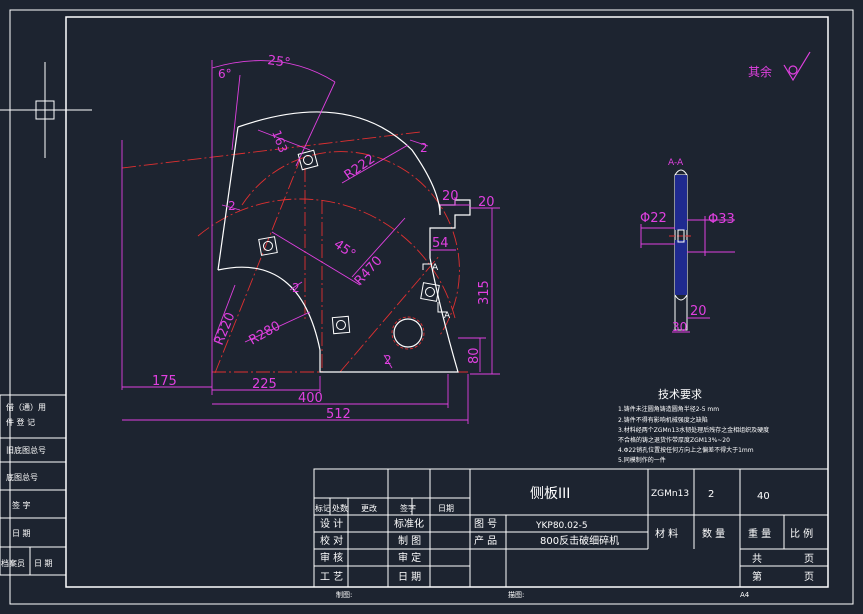  I want to click on stamp-borrow: 借（通）用, so click(26, 407).